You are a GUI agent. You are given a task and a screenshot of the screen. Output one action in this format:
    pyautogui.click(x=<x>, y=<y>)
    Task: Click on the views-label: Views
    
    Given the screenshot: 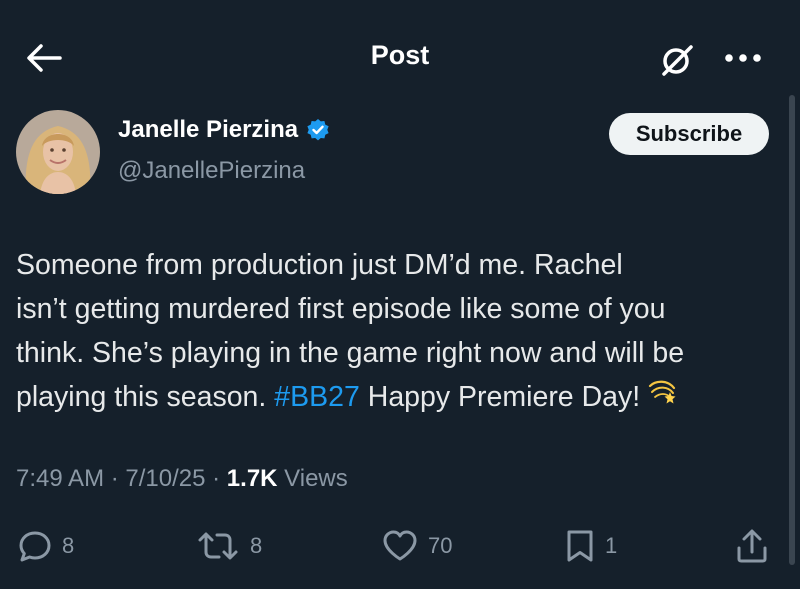 What is the action you would take?
    pyautogui.click(x=312, y=478)
    